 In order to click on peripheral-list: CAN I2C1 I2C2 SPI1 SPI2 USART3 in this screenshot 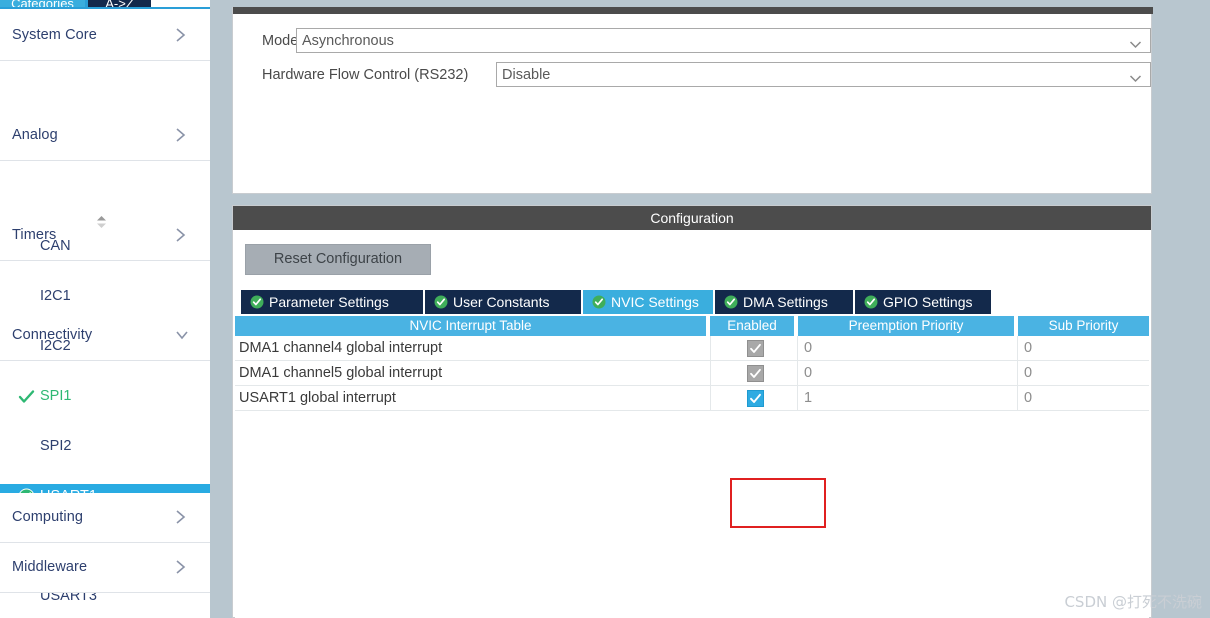, I will do `click(105, 408)`.